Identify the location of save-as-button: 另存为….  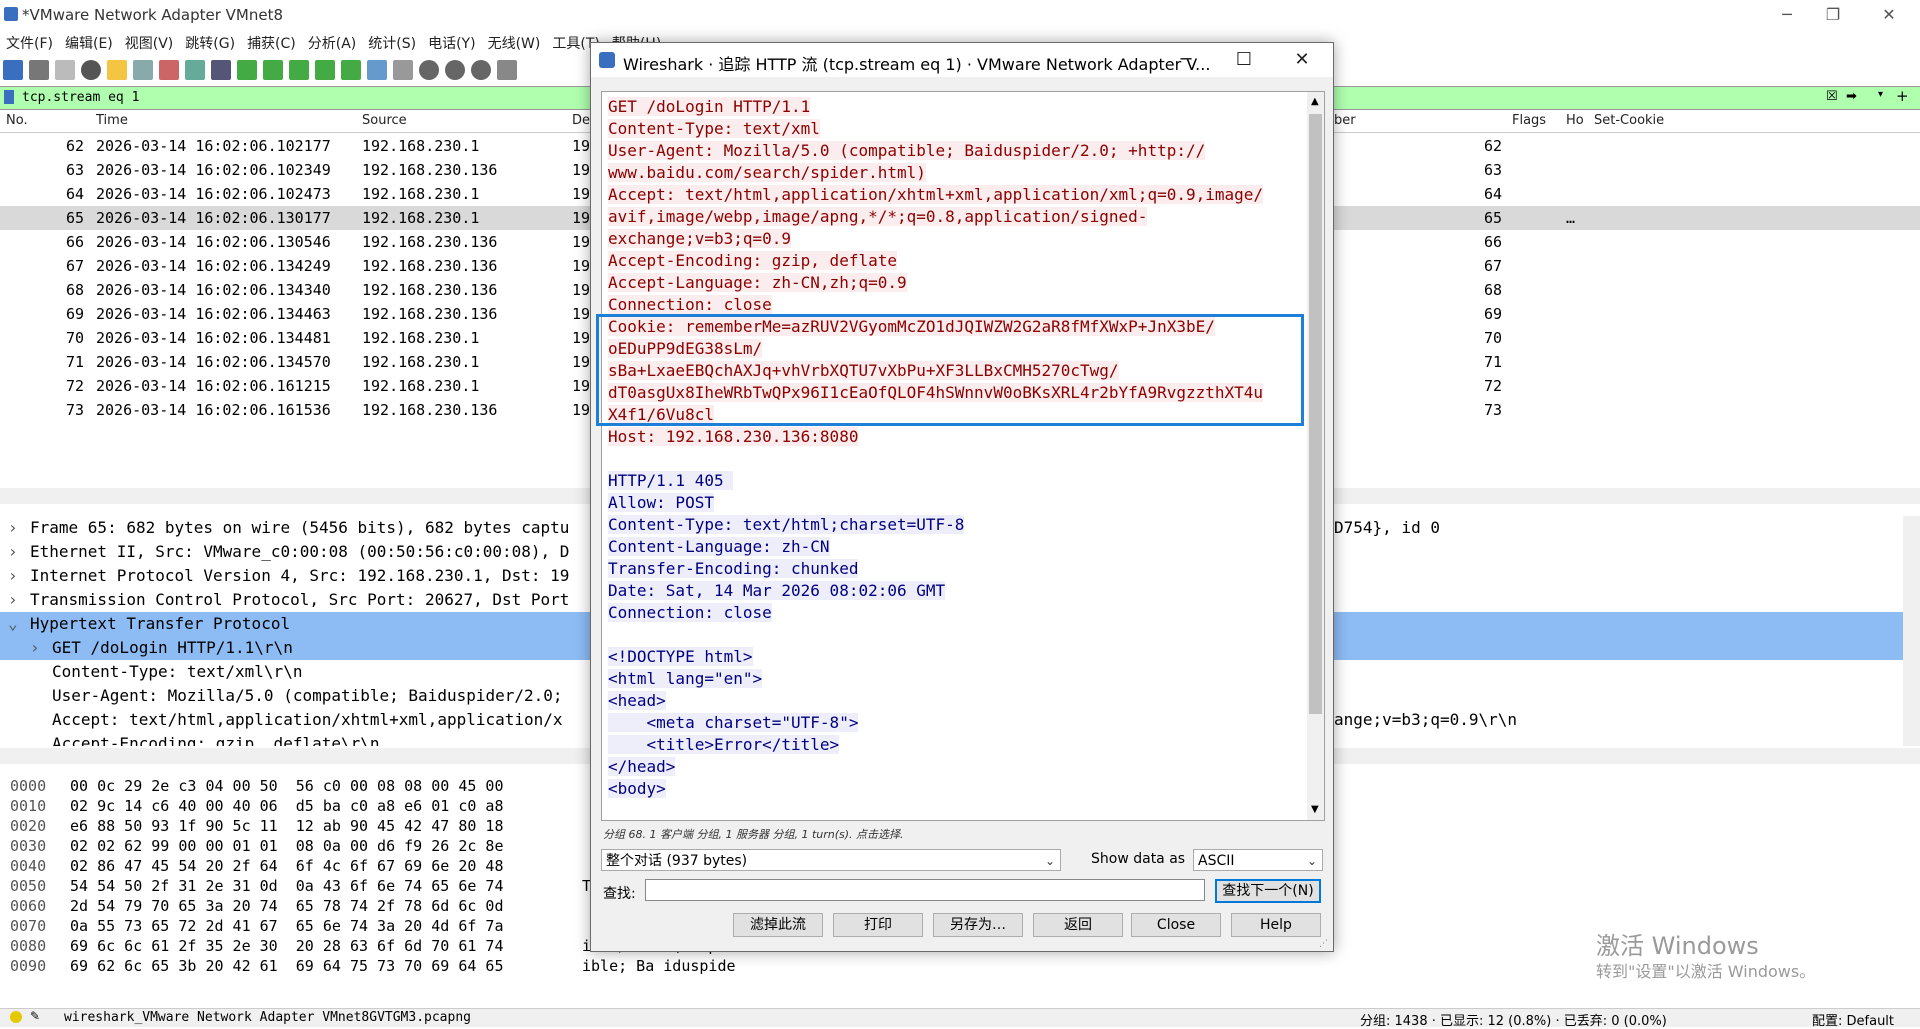
(978, 925).